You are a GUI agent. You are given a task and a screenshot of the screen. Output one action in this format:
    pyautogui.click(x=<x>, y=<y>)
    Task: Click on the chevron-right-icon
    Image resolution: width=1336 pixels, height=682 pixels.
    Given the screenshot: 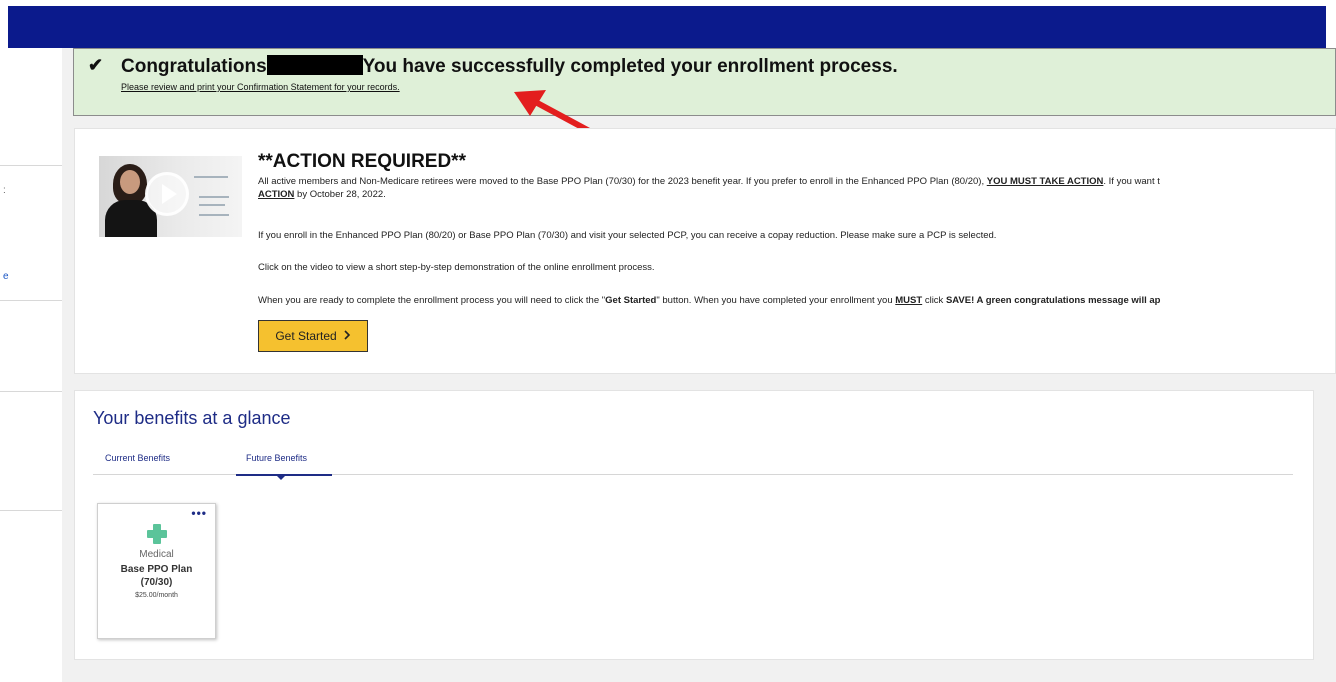 What is the action you would take?
    pyautogui.click(x=347, y=336)
    